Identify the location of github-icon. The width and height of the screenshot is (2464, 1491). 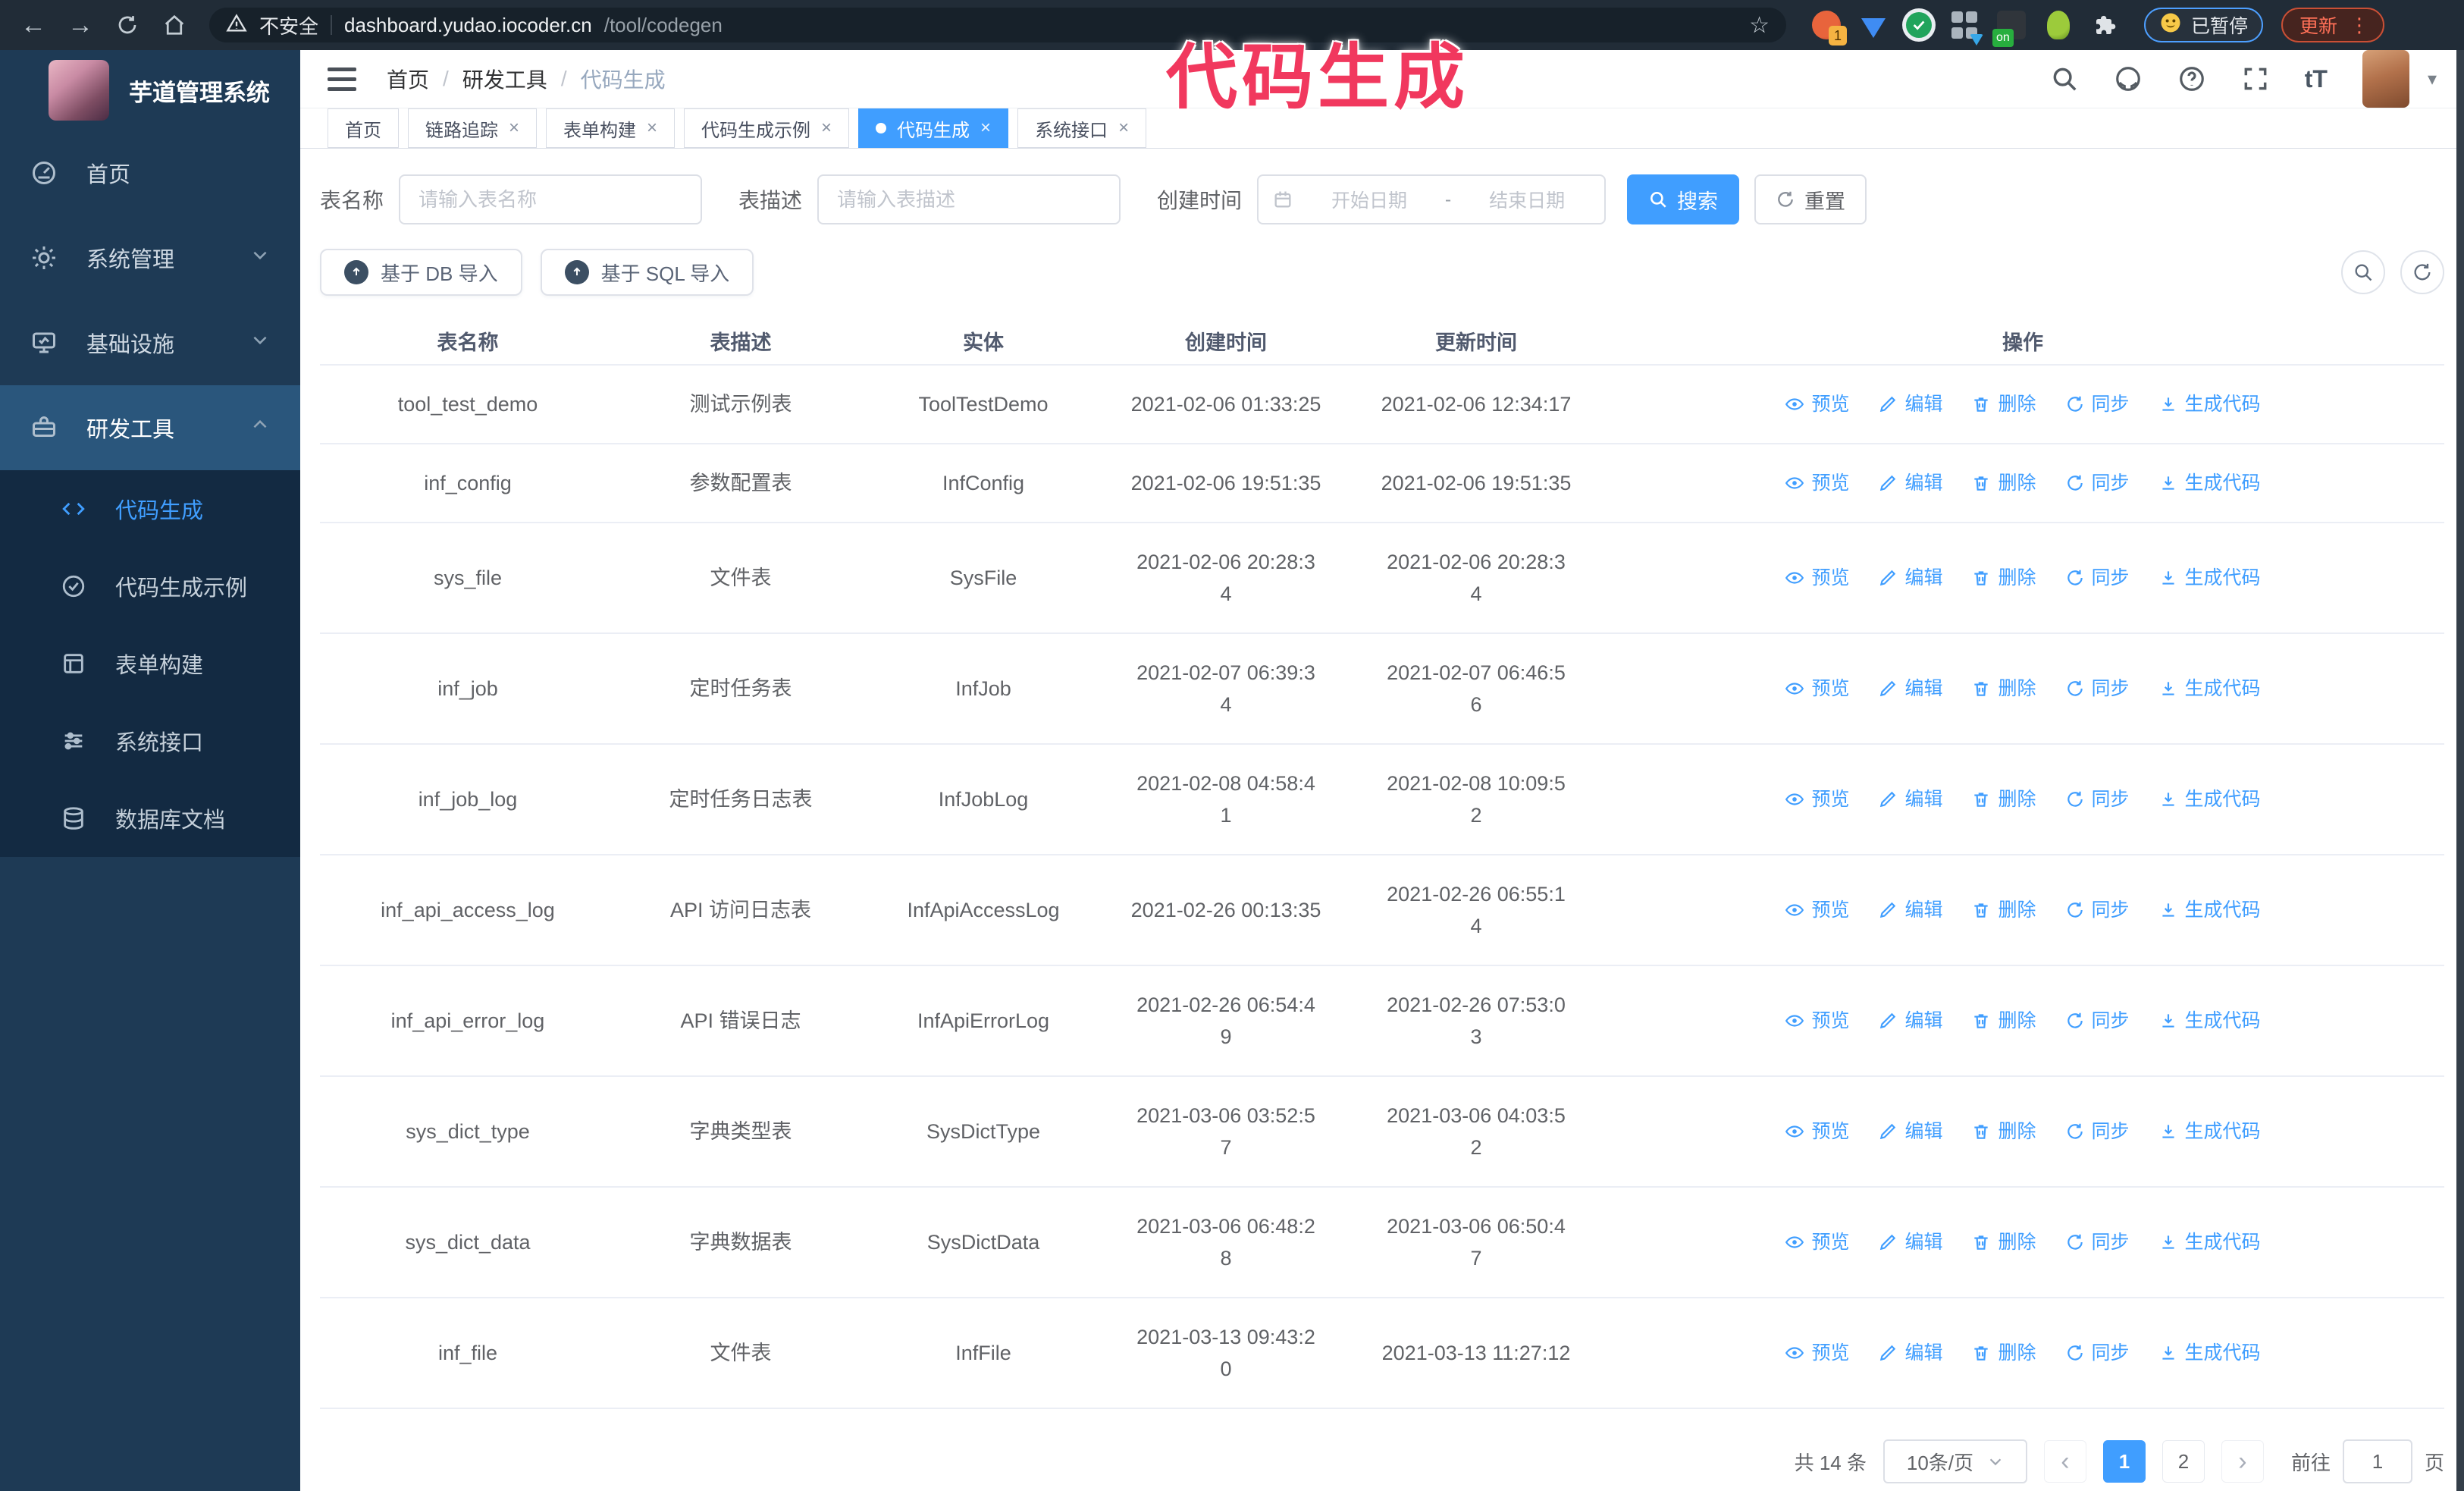
(2129, 78).